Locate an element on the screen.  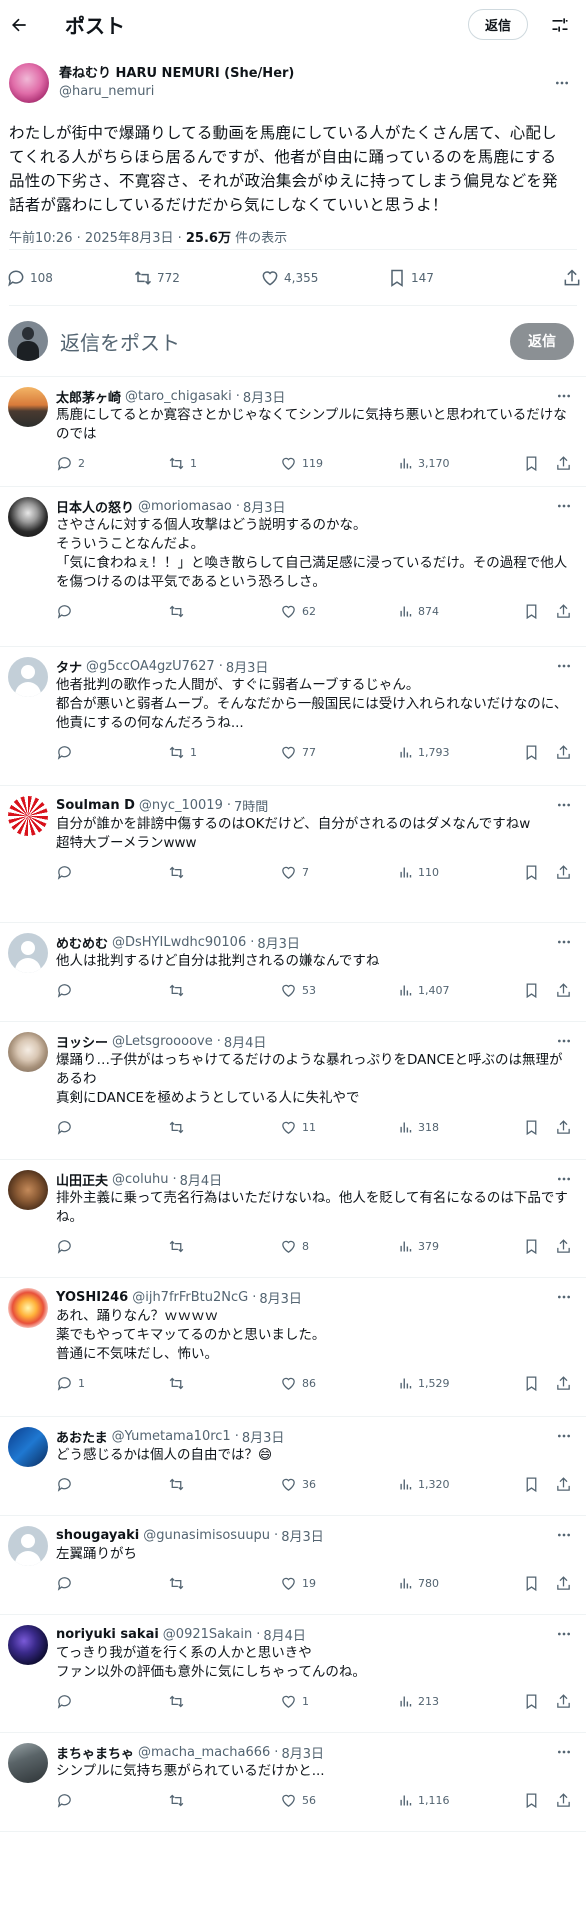
reply-pill-button: 返信 is located at coordinates (497, 24).